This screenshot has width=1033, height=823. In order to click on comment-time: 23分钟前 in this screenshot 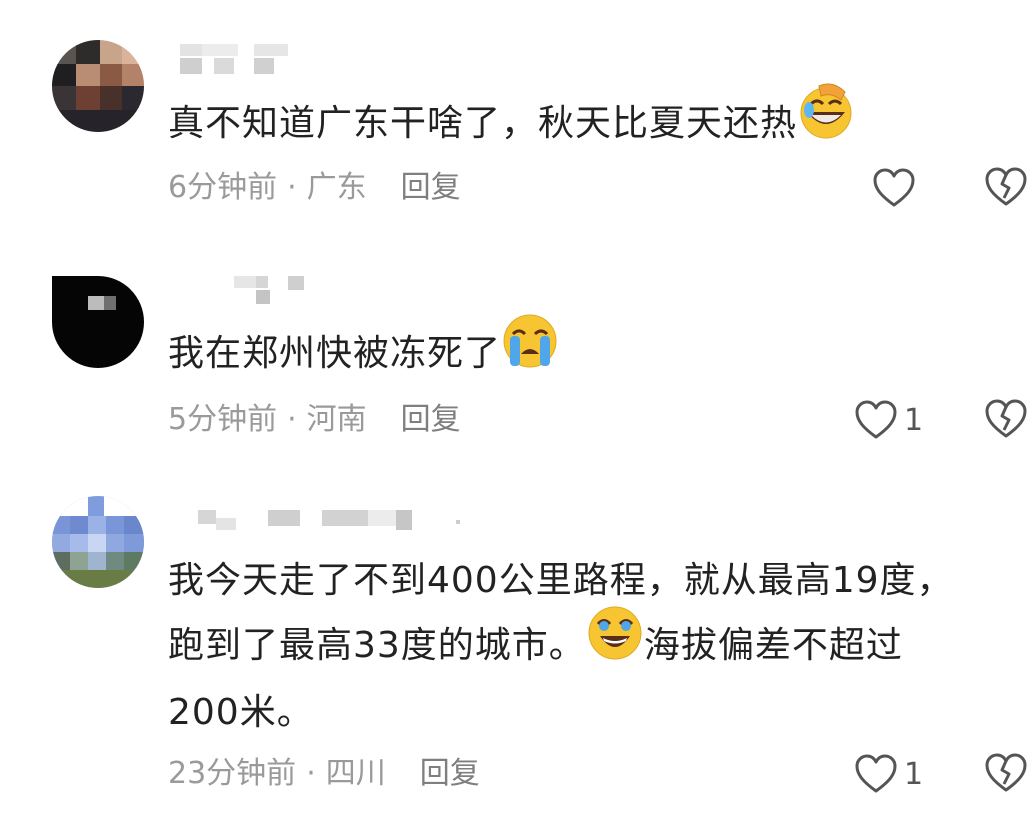, I will do `click(232, 773)`.